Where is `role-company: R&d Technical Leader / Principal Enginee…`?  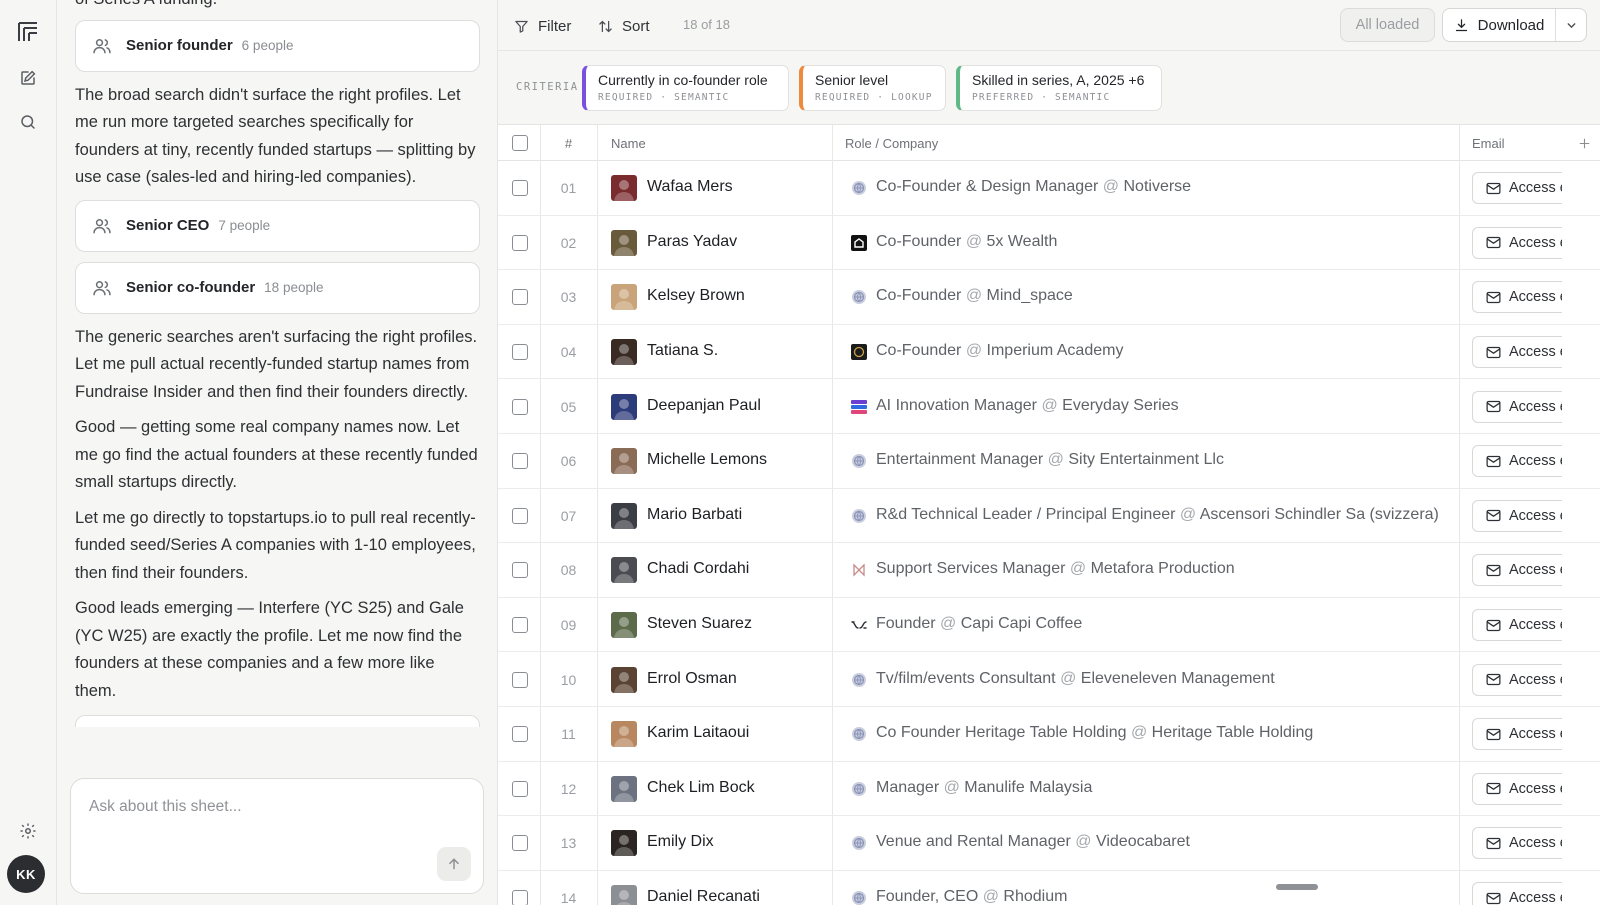
role-company: R&d Technical Leader / Principal Enginee… is located at coordinates (1157, 515).